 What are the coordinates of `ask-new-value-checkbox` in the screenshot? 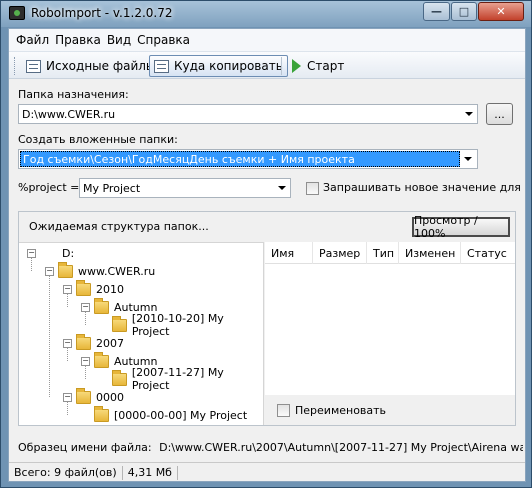 It's located at (312, 188).